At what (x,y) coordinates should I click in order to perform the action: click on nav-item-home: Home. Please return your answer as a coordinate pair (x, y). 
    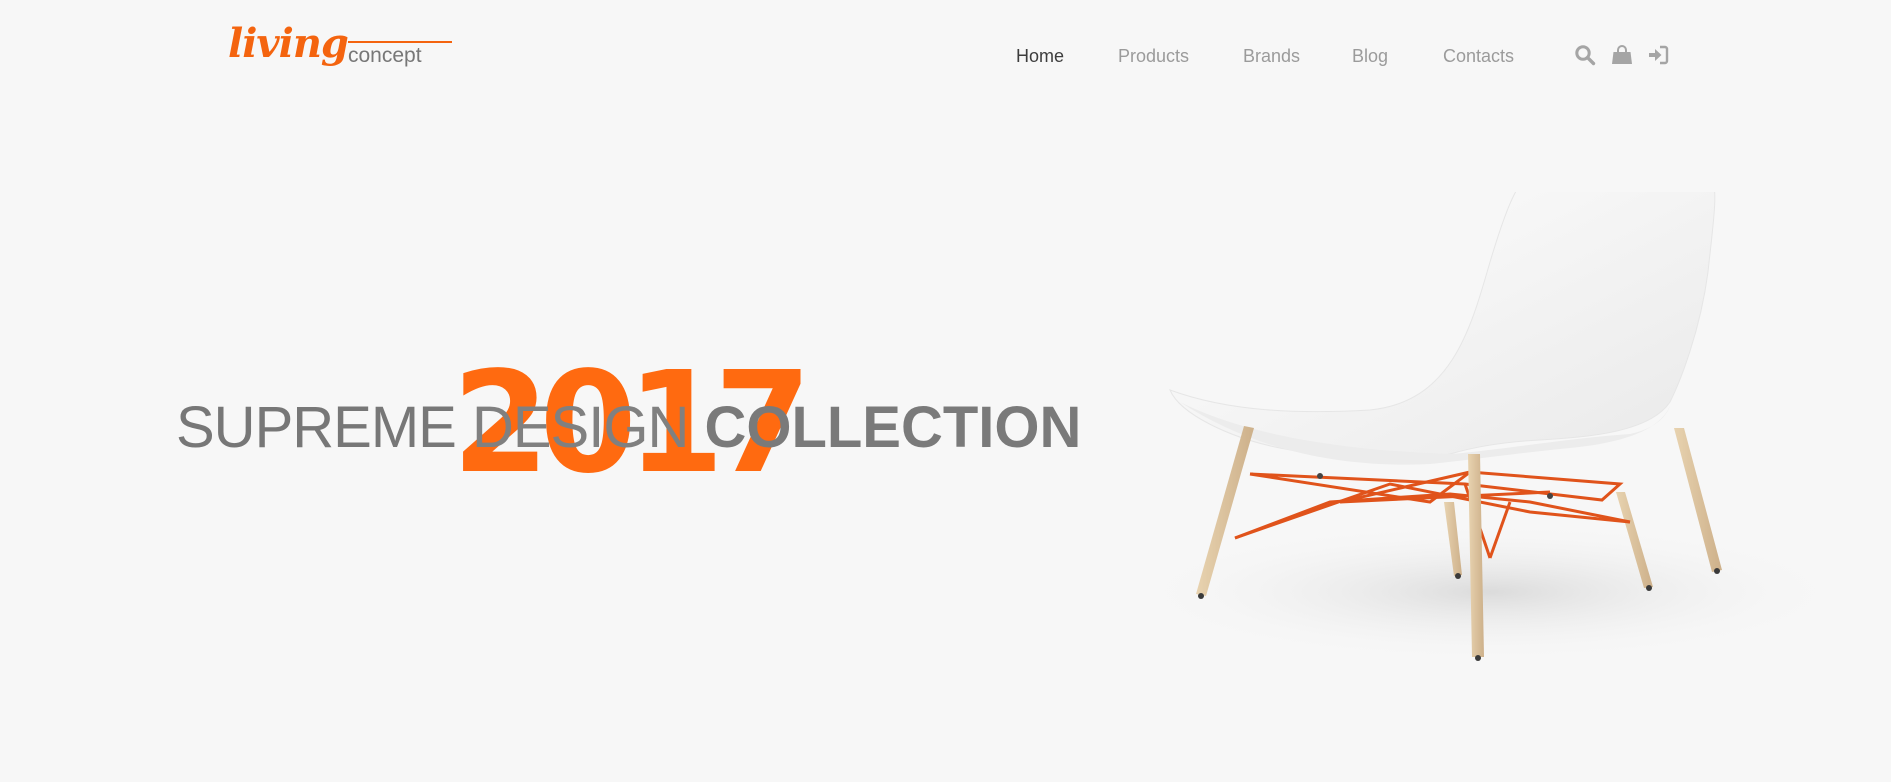
    Looking at the image, I should click on (1040, 56).